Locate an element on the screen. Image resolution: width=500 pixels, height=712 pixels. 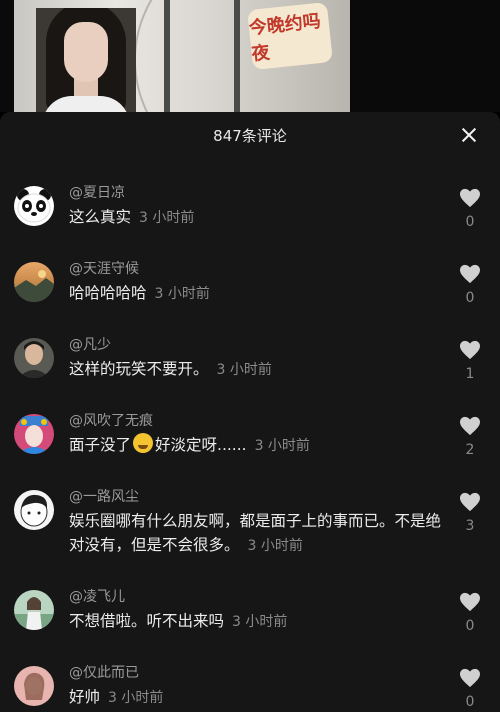
show-logo: 今晚约吗夜 is located at coordinates (290, 36).